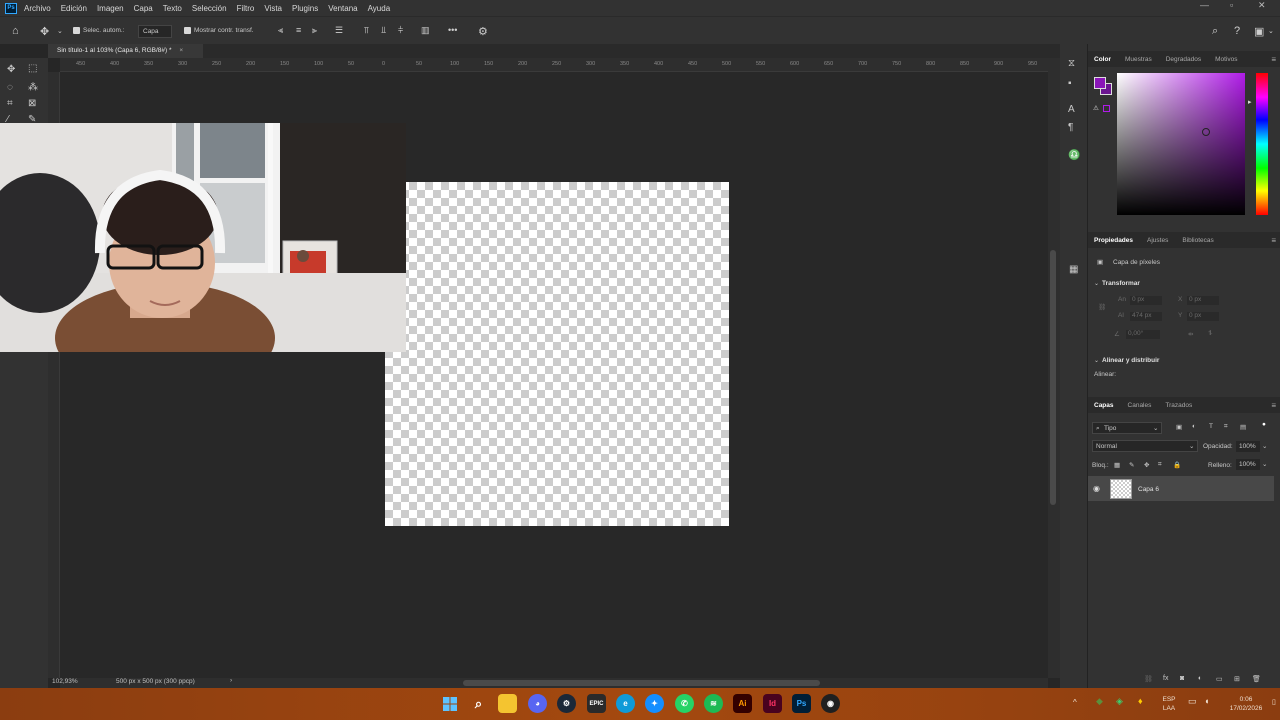 The width and height of the screenshot is (1280, 720). Describe the element at coordinates (1262, 5) in the screenshot. I see `close-window-icon: ✕` at that location.